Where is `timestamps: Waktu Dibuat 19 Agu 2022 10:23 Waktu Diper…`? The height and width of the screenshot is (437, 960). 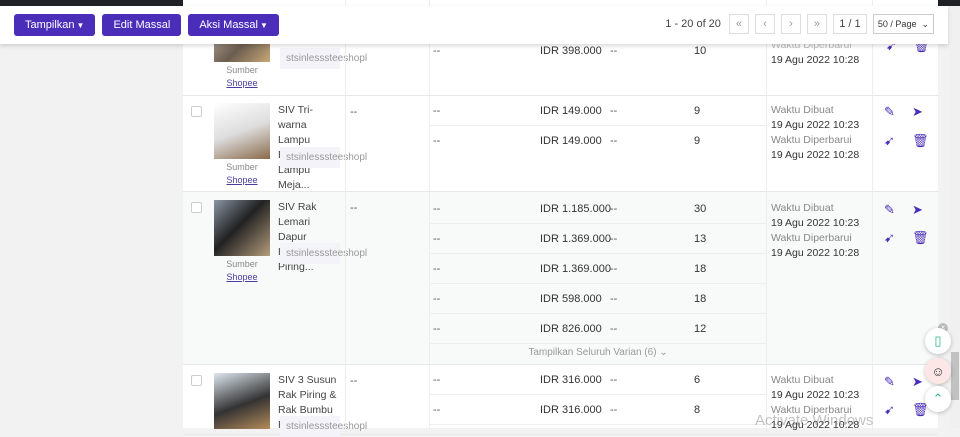 timestamps: Waktu Dibuat 19 Agu 2022 10:23 Waktu Diper… is located at coordinates (815, 231).